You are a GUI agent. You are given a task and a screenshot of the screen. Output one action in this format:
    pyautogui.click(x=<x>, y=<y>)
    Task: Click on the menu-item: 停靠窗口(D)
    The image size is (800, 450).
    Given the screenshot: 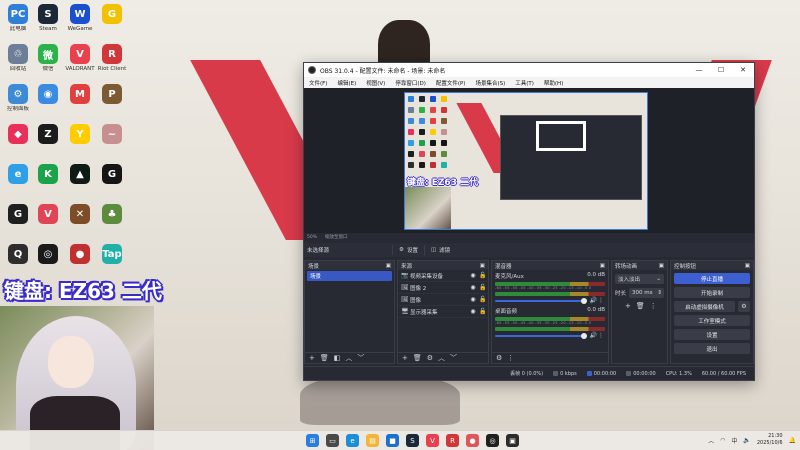 What is the action you would take?
    pyautogui.click(x=410, y=83)
    